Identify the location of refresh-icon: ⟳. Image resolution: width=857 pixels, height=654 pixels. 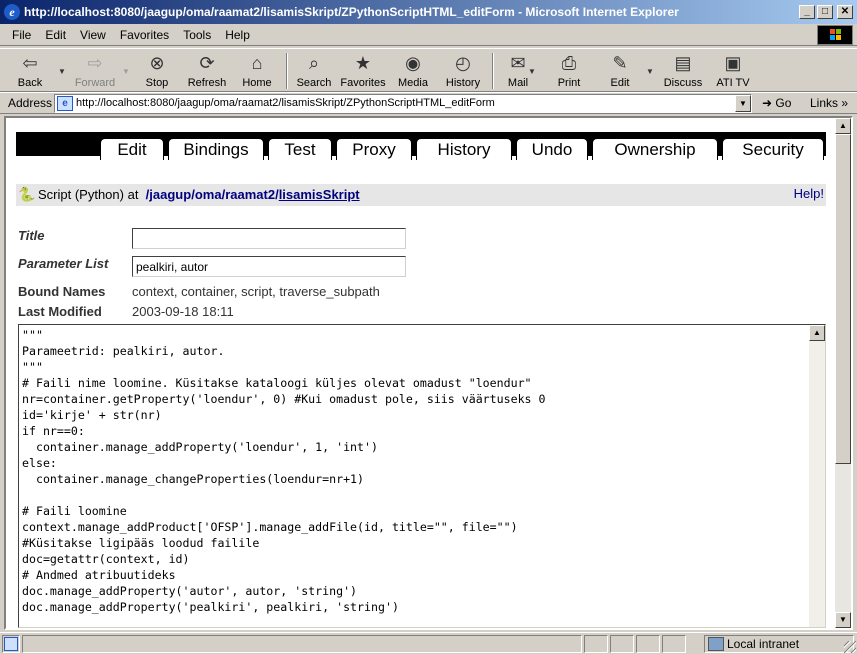
(207, 63).